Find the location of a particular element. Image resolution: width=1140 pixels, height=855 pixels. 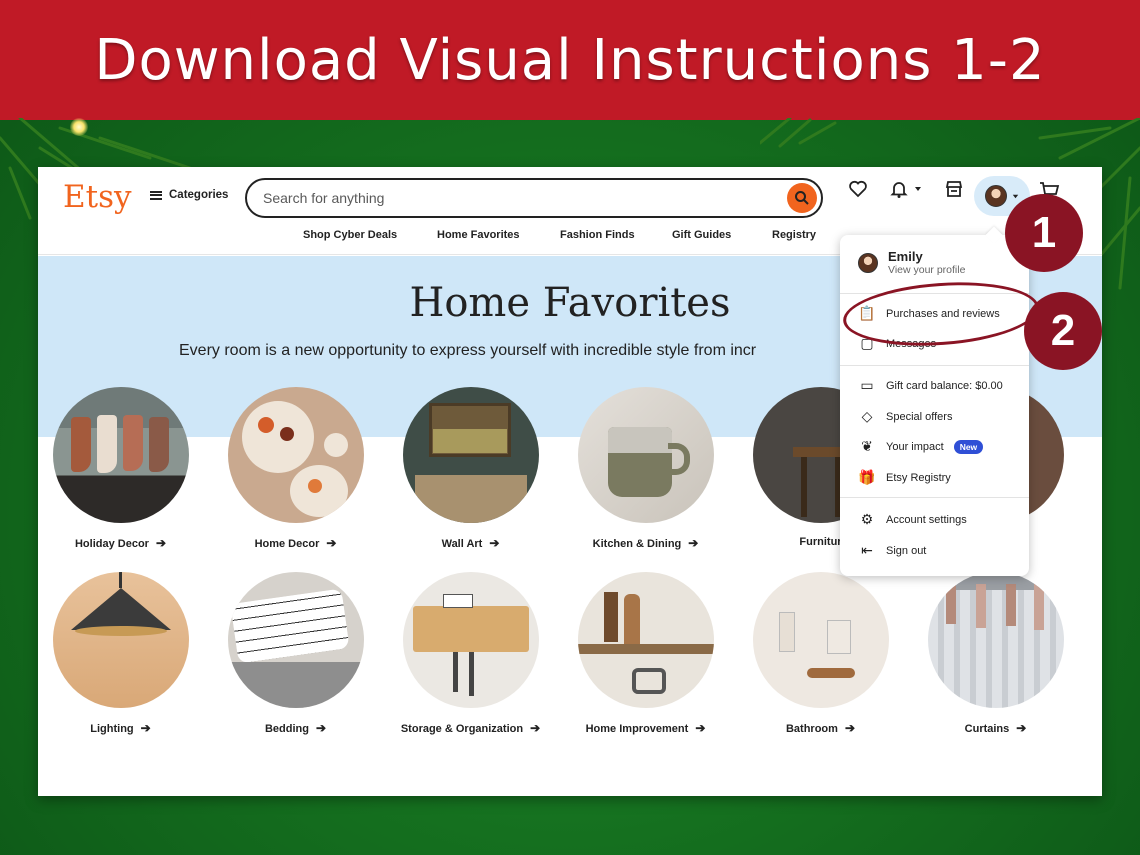

category-label: Furnitur is located at coordinates (820, 542).